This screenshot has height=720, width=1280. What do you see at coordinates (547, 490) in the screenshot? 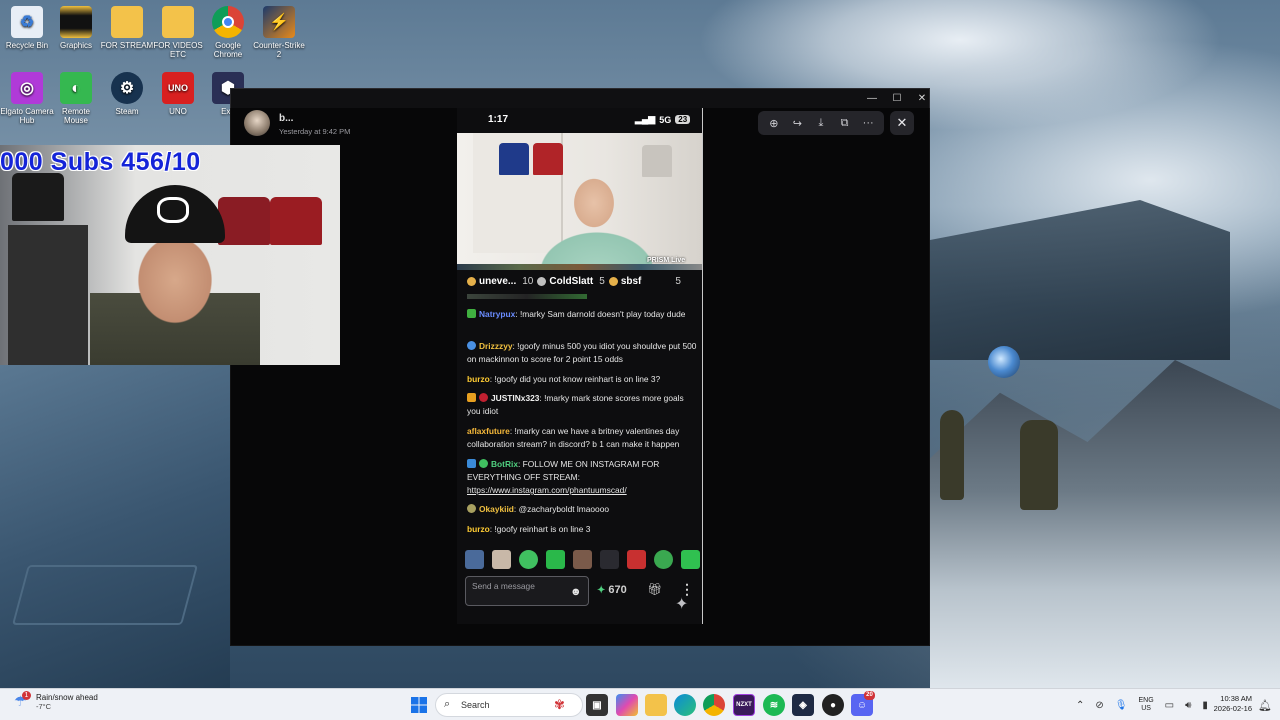
I see `instagram-link: https://www.instagram.com/phantuumscad/` at bounding box center [547, 490].